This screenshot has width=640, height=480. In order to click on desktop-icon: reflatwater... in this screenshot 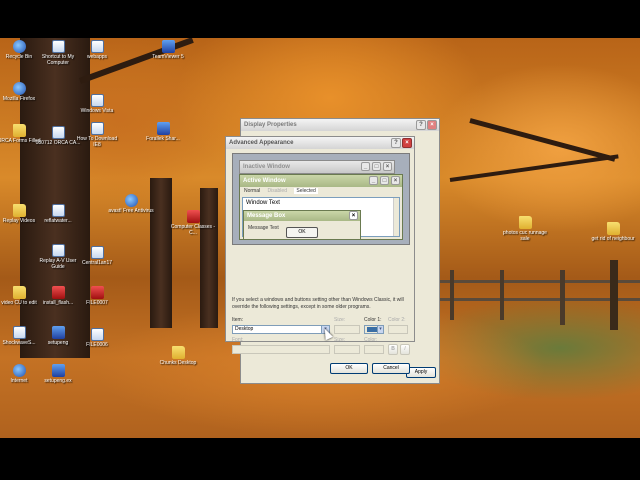, I will do `click(58, 214)`.